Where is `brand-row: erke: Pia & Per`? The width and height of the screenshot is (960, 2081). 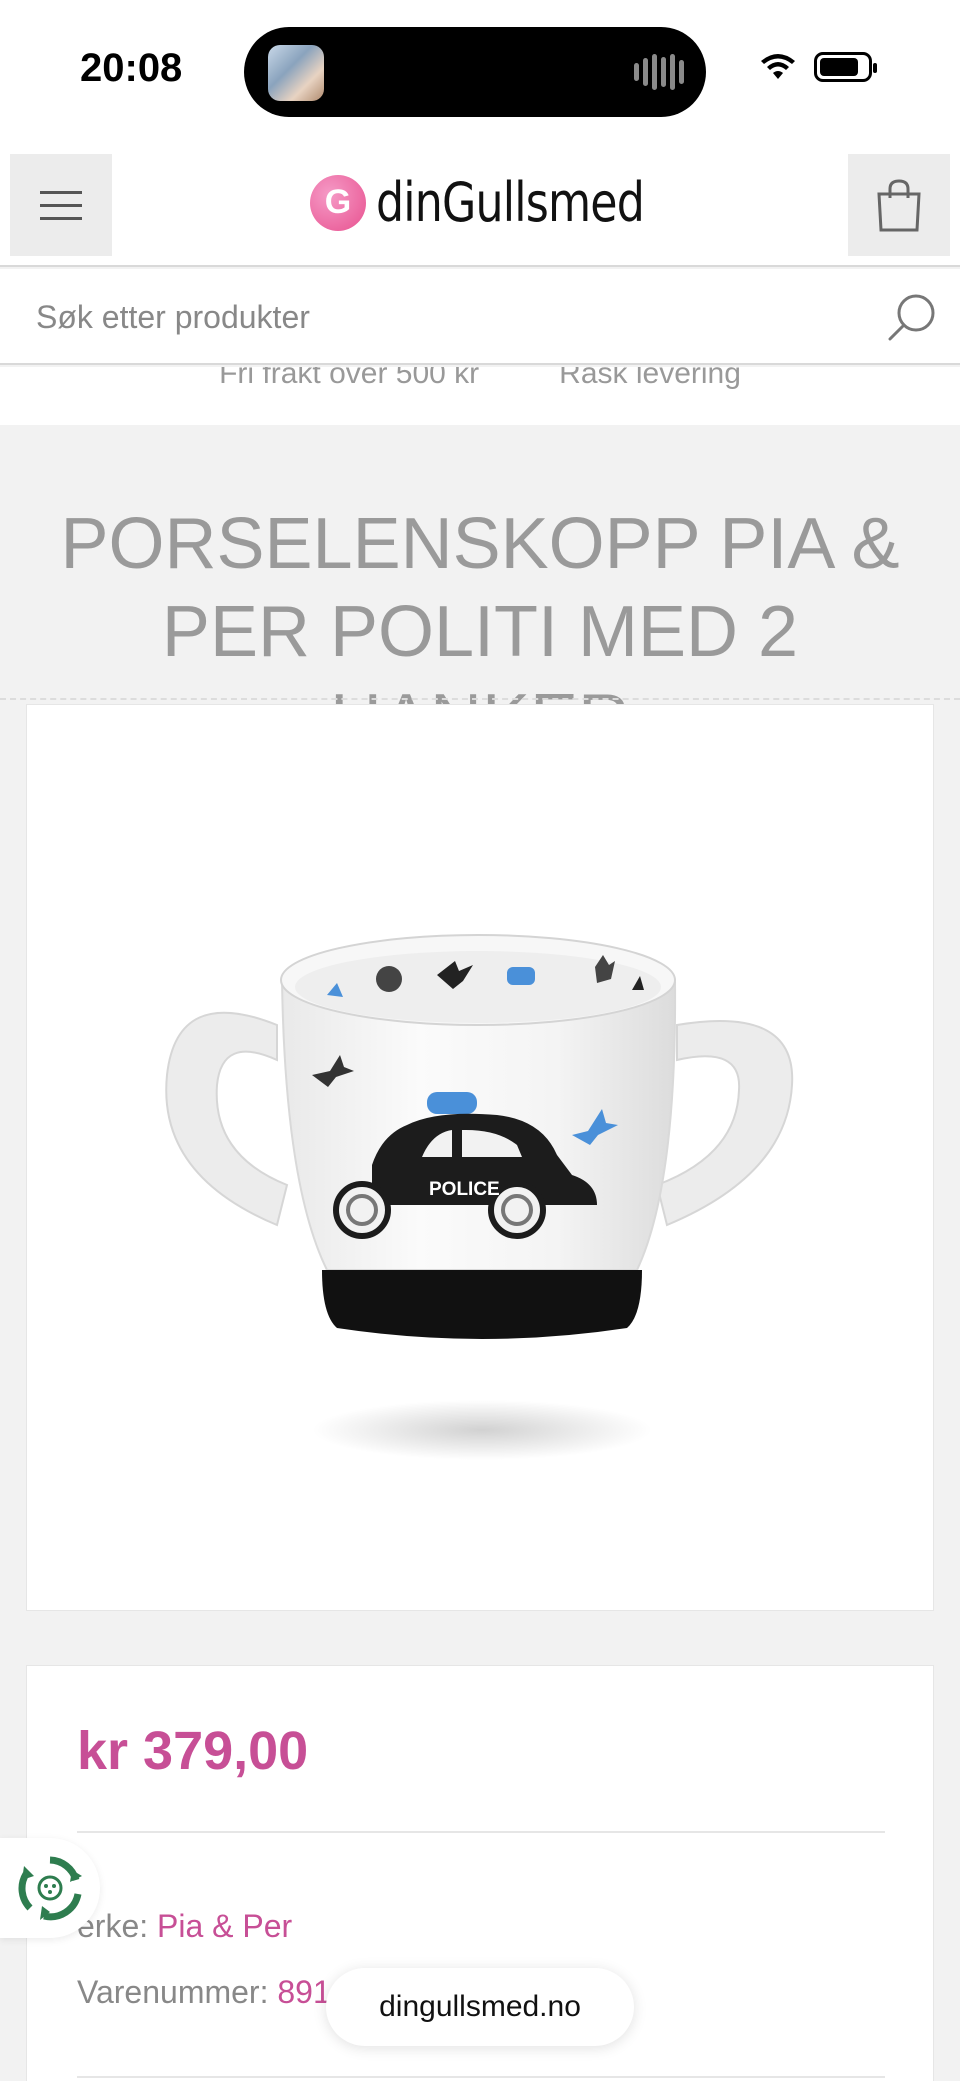 brand-row: erke: Pia & Per is located at coordinates (184, 1926).